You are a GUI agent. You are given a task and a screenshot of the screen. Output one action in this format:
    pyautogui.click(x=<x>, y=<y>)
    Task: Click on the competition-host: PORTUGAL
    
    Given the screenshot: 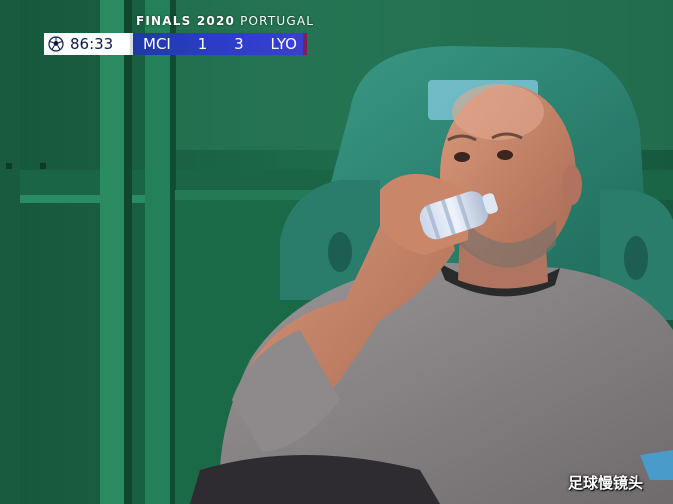 What is the action you would take?
    pyautogui.click(x=277, y=21)
    